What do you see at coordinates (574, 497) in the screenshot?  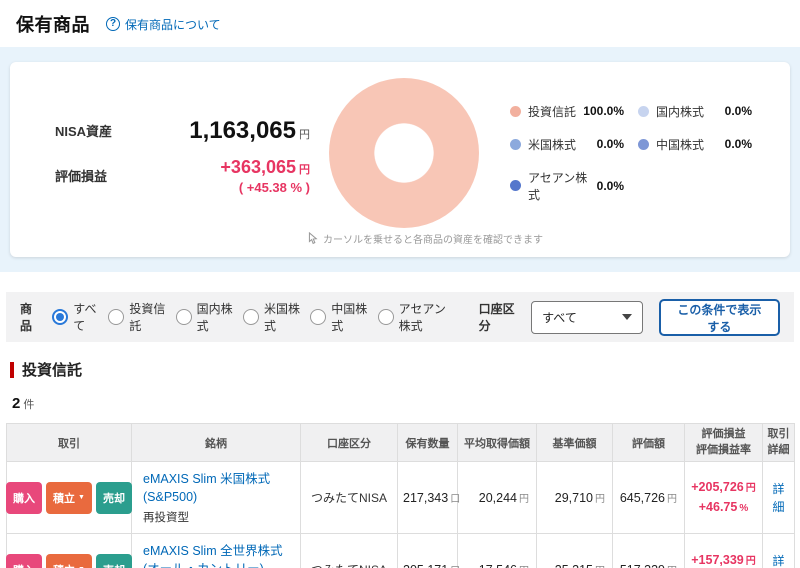 I see `nav-cell: 29,710 円` at bounding box center [574, 497].